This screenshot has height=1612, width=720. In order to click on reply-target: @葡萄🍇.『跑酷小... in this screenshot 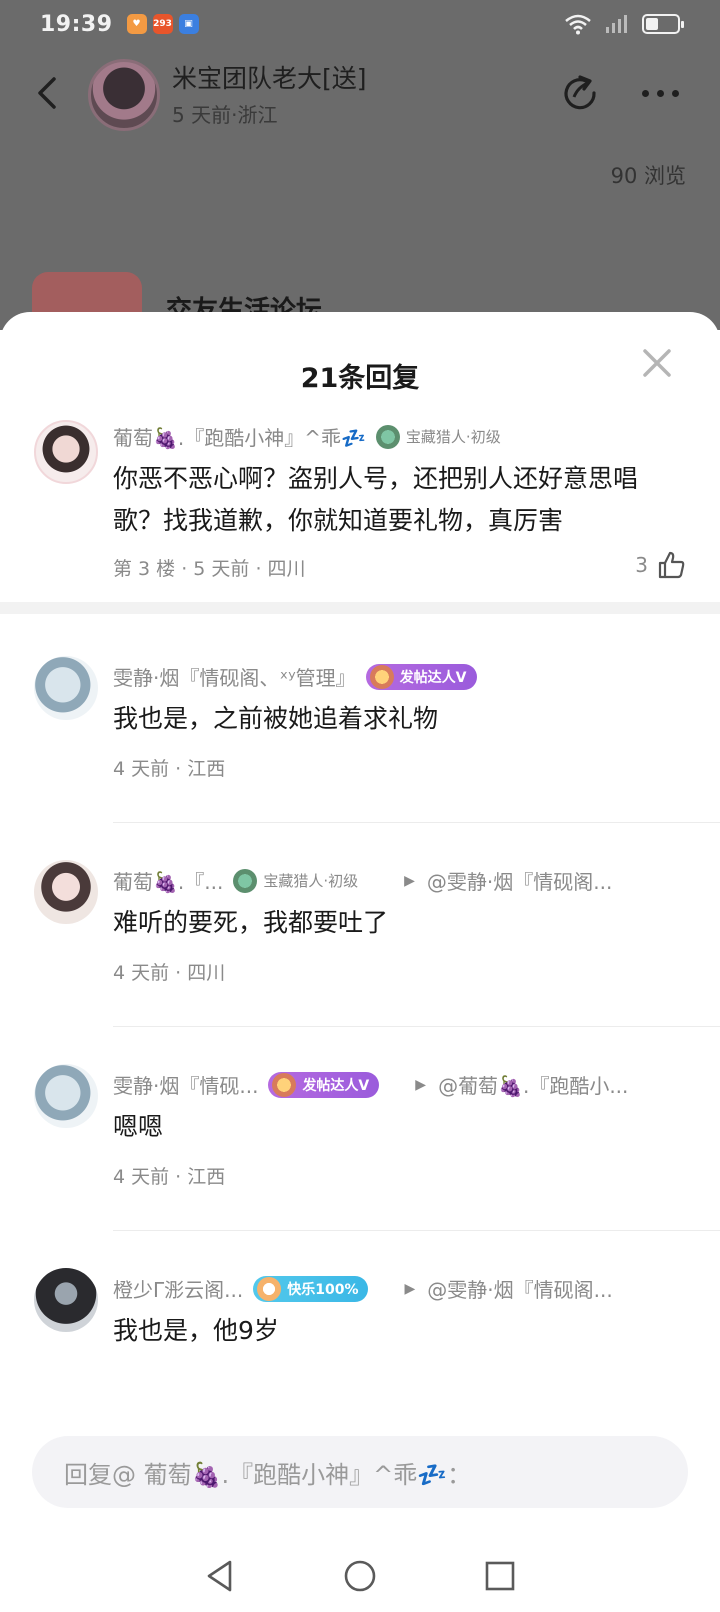, I will do `click(533, 1084)`.